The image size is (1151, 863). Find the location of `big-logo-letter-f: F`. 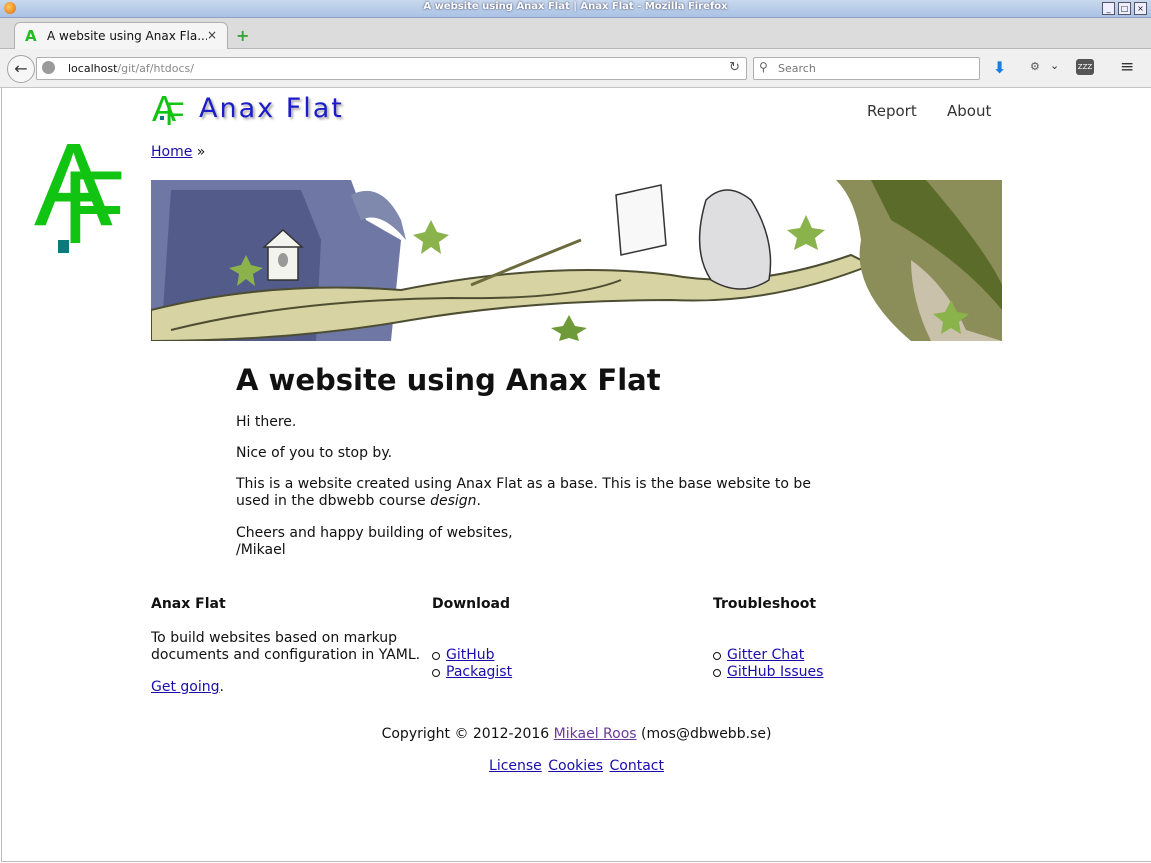

big-logo-letter-f: F is located at coordinates (94, 208).